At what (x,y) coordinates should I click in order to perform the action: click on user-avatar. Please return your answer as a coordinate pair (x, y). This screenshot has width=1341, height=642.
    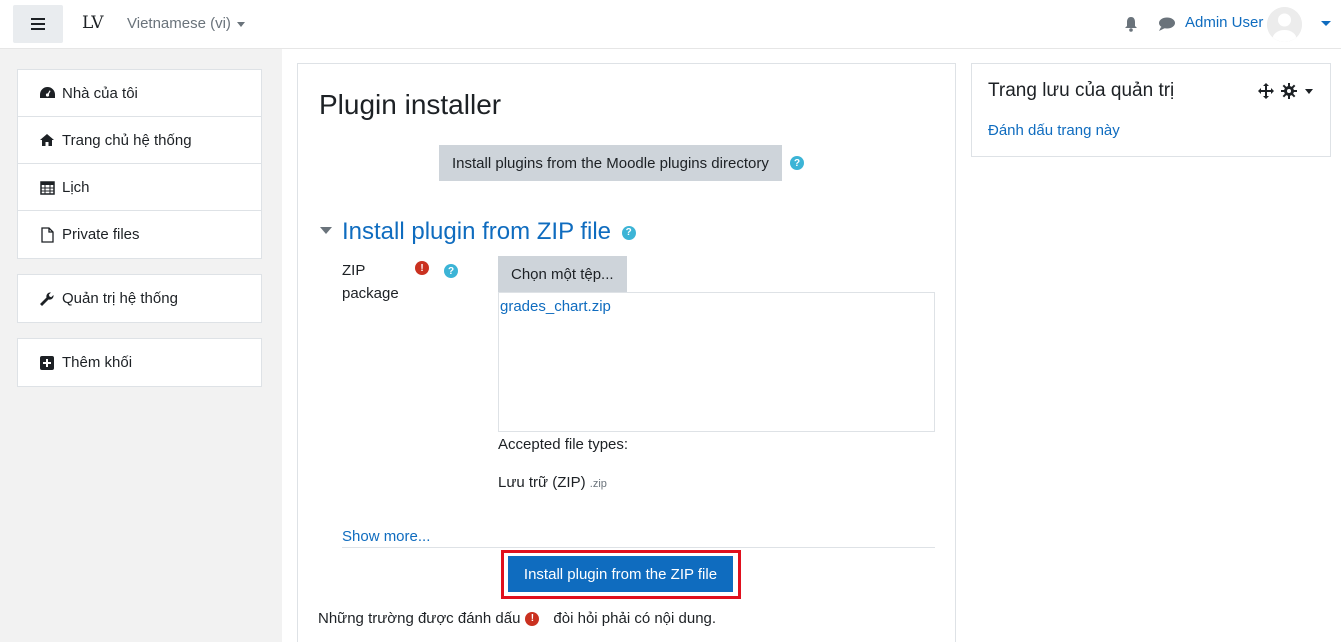
    Looking at the image, I should click on (1284, 24).